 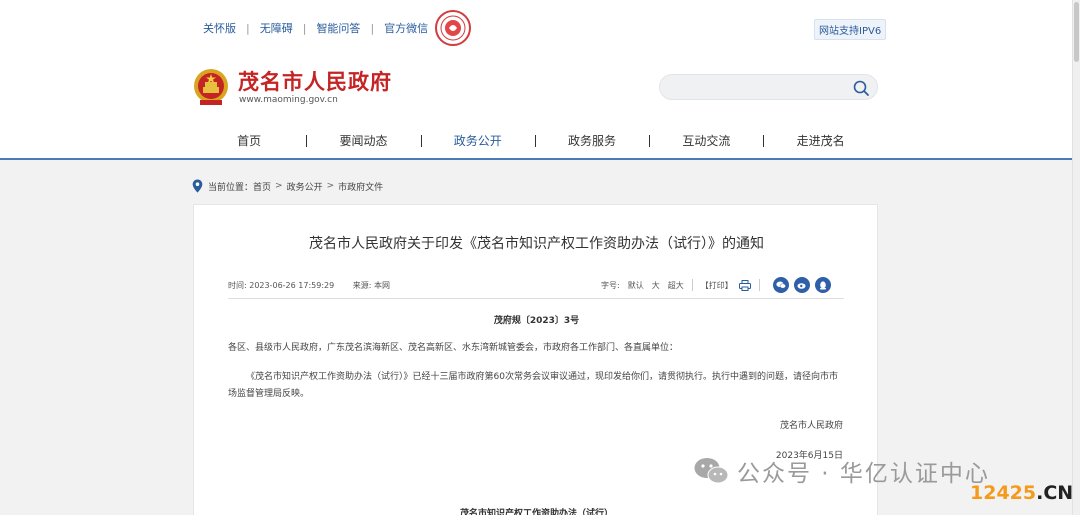 I want to click on font-size-xlarge: 超大, so click(x=676, y=285).